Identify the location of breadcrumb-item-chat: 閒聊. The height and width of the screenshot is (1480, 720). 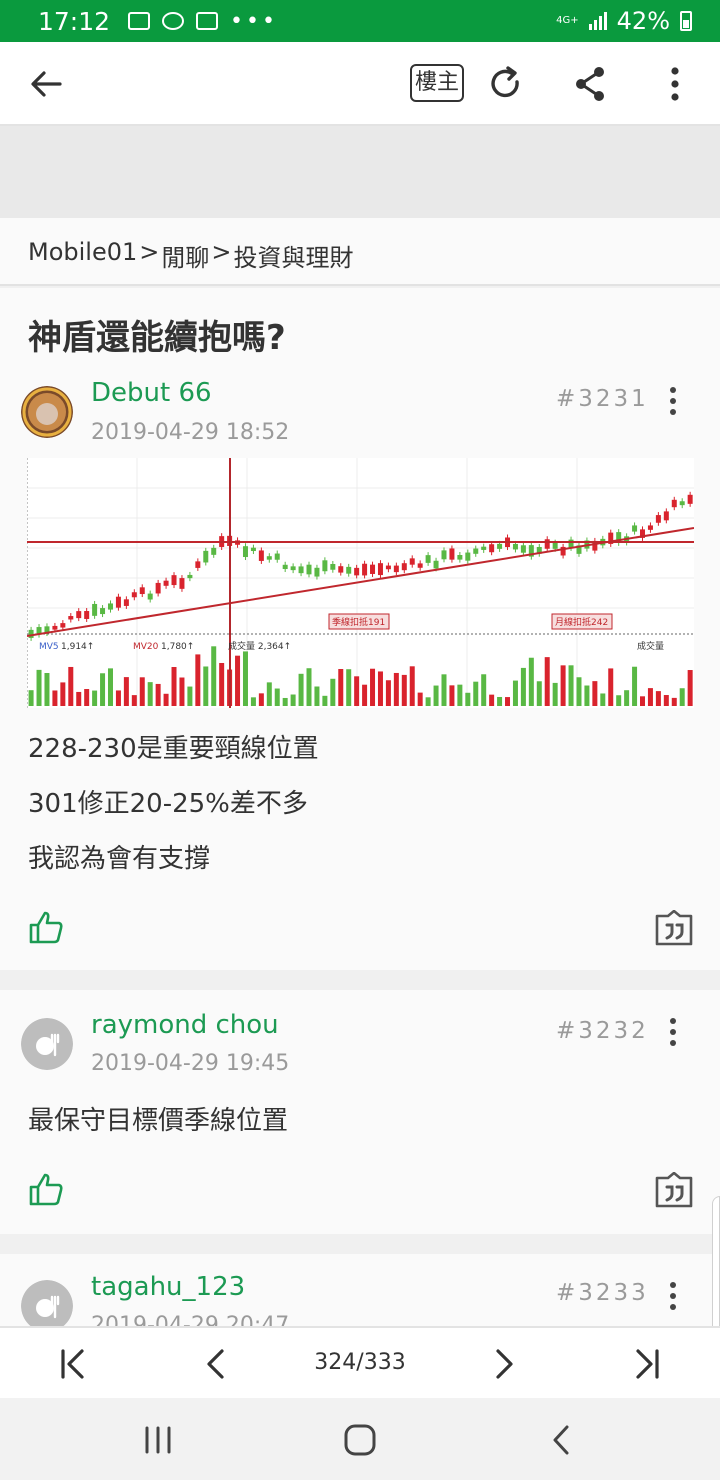
(185, 261).